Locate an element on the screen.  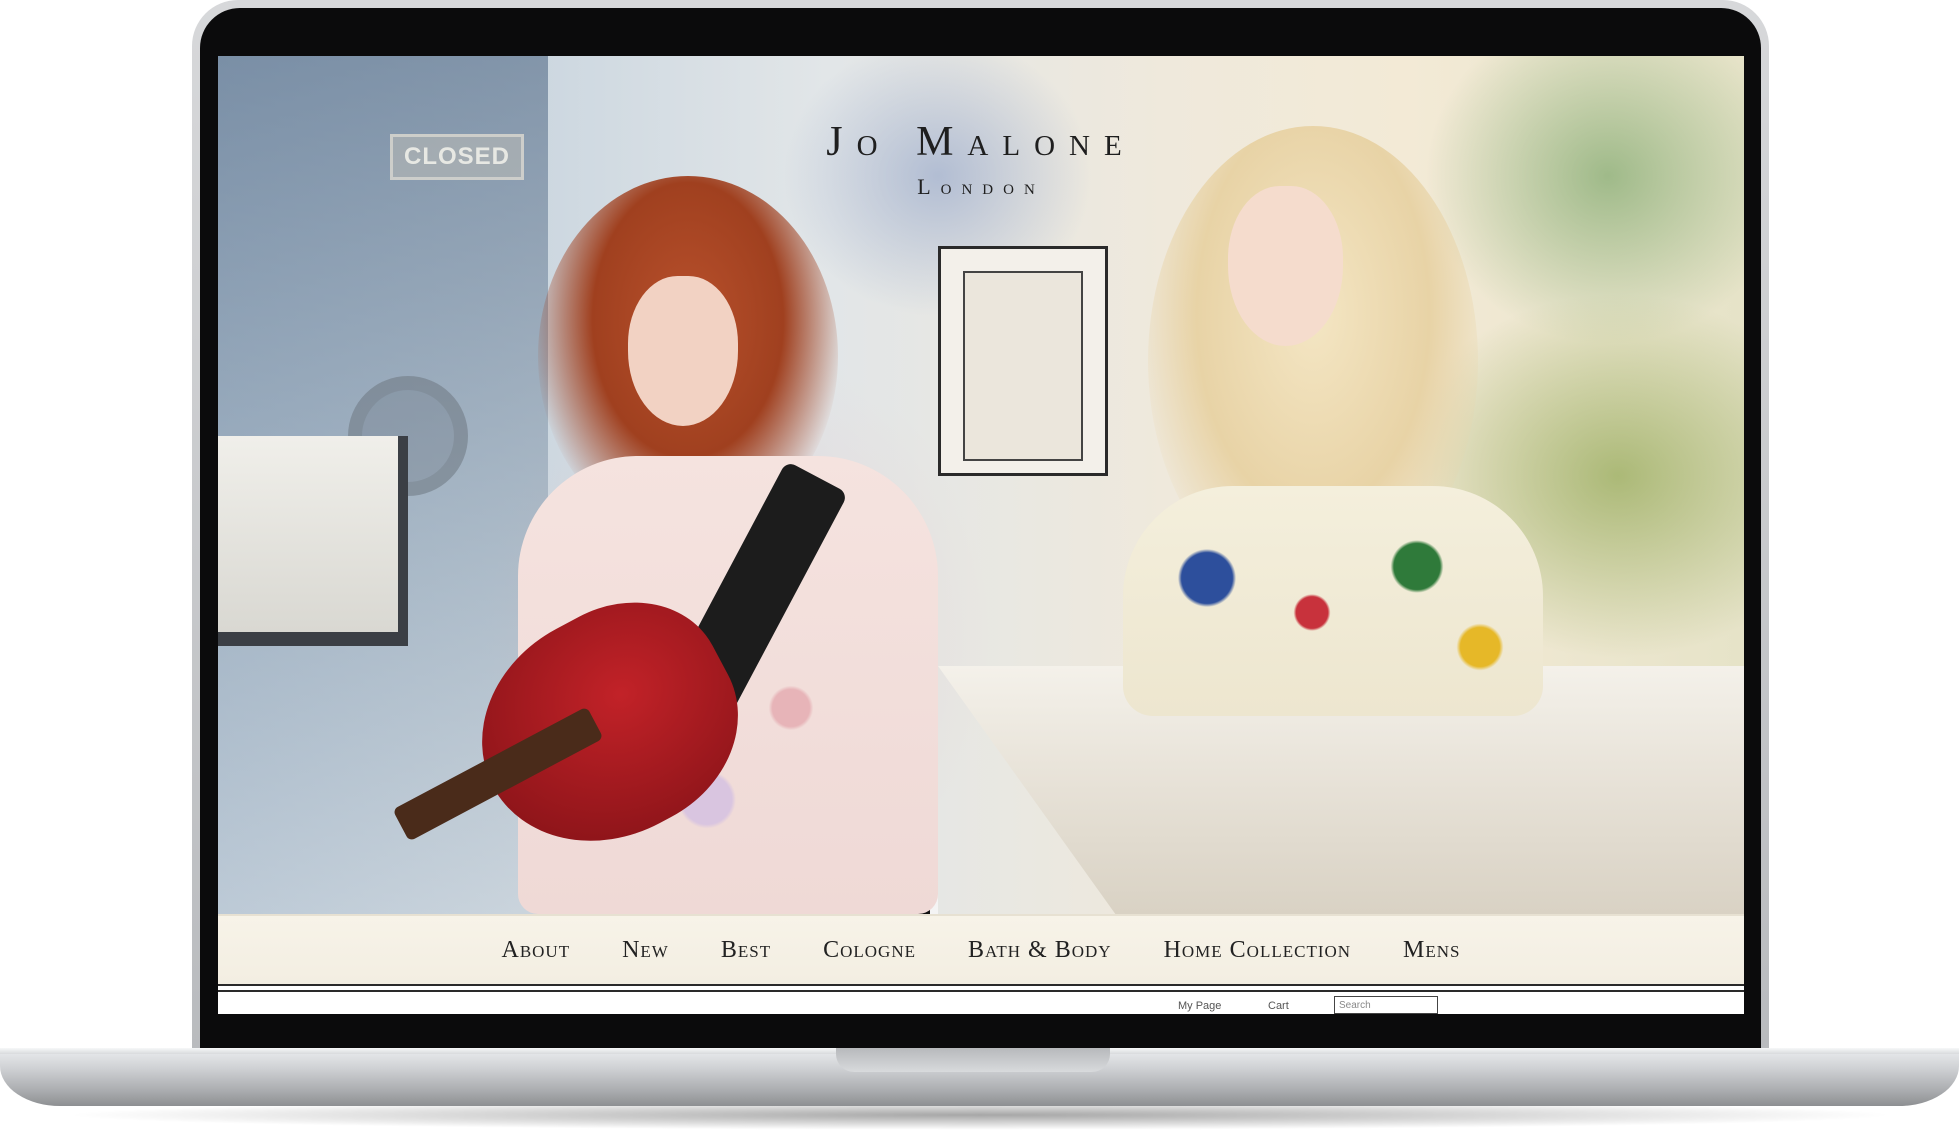
nav-item-about: About is located at coordinates (535, 950).